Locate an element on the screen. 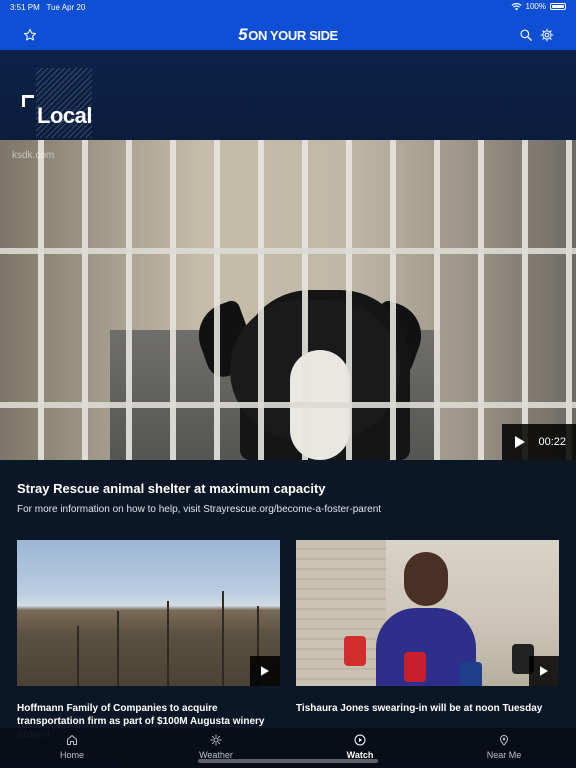 The image size is (576, 768). video-duration-badge: 00:22 is located at coordinates (539, 442).